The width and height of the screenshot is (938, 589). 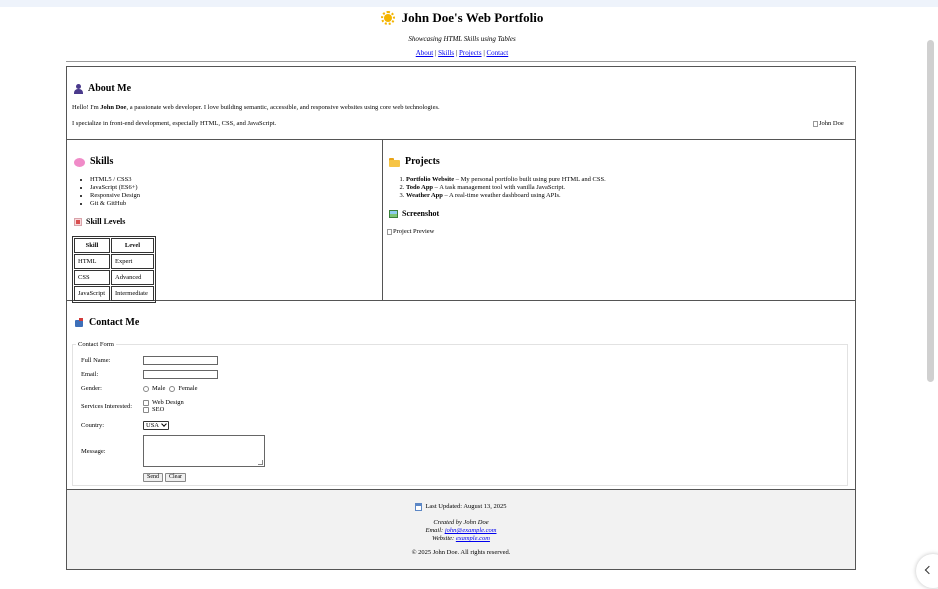 I want to click on web-design-label: Web Design, so click(x=168, y=402).